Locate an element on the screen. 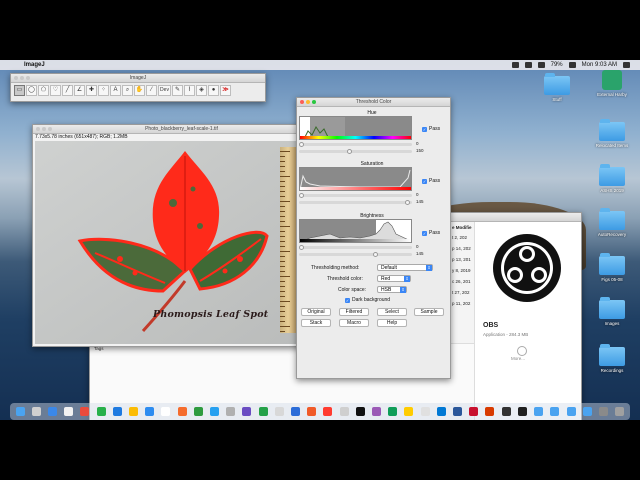  date-modified-cell: y 8, 2019 is located at coordinates (461, 270).